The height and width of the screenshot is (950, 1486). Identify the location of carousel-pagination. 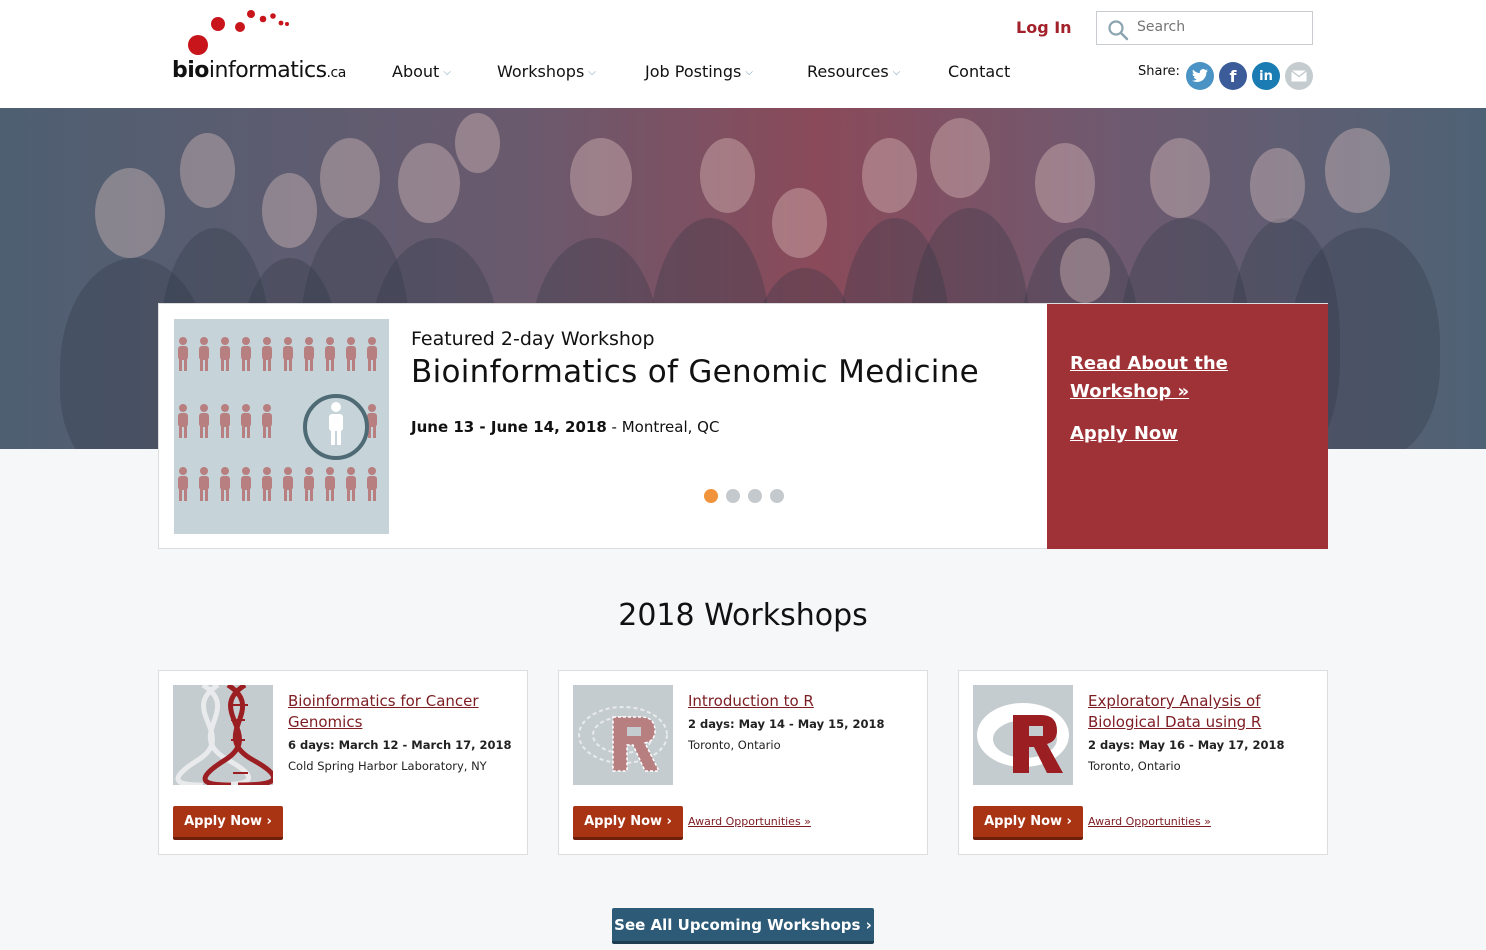
(744, 496).